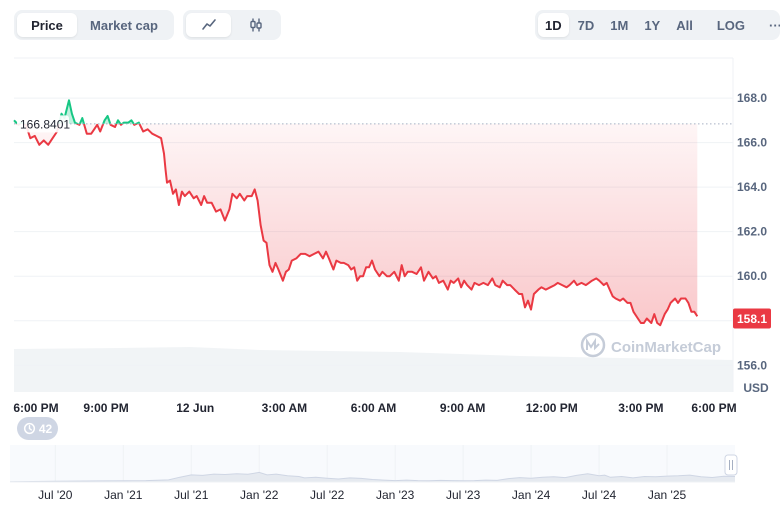  What do you see at coordinates (285, 408) in the screenshot?
I see `x-tick-label: 3:00 AM` at bounding box center [285, 408].